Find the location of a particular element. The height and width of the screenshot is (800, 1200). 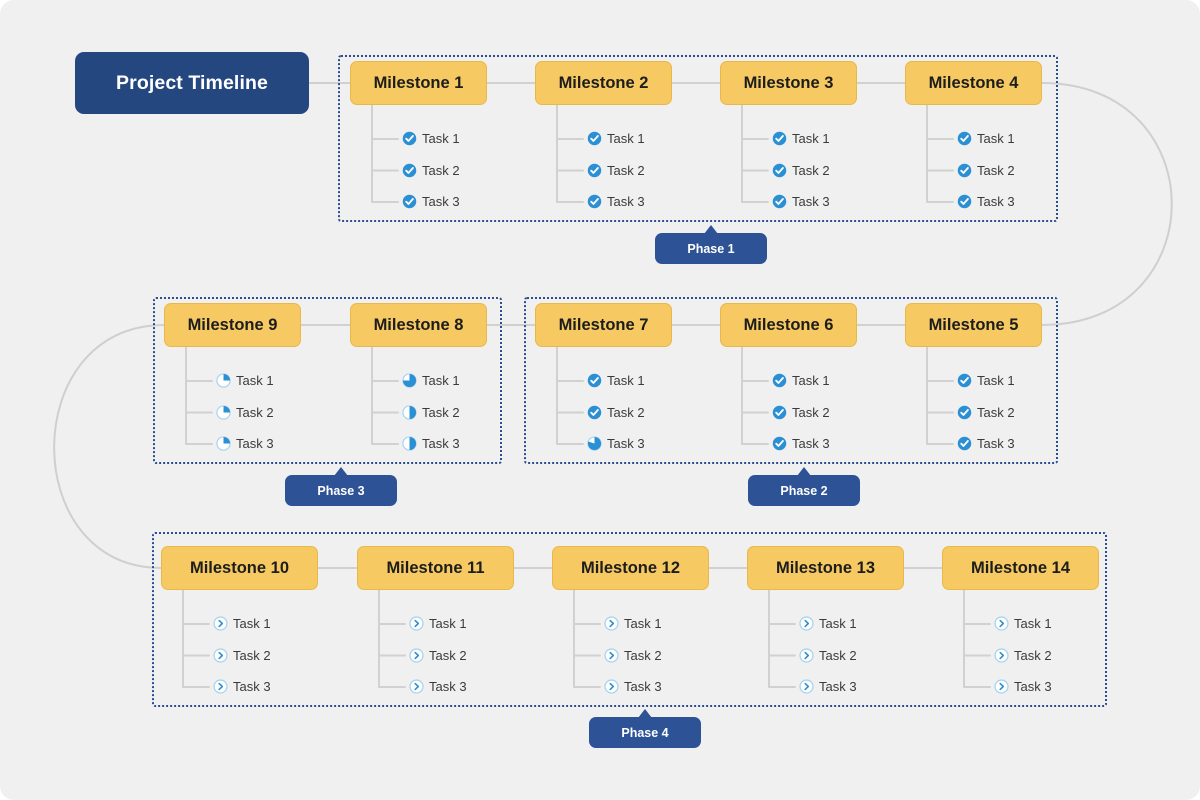

milestone-label: Milestone 9 is located at coordinates (232, 324).